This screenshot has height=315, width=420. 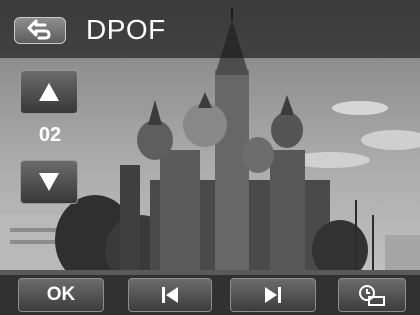 I want to click on print-count: 02, so click(x=50, y=135).